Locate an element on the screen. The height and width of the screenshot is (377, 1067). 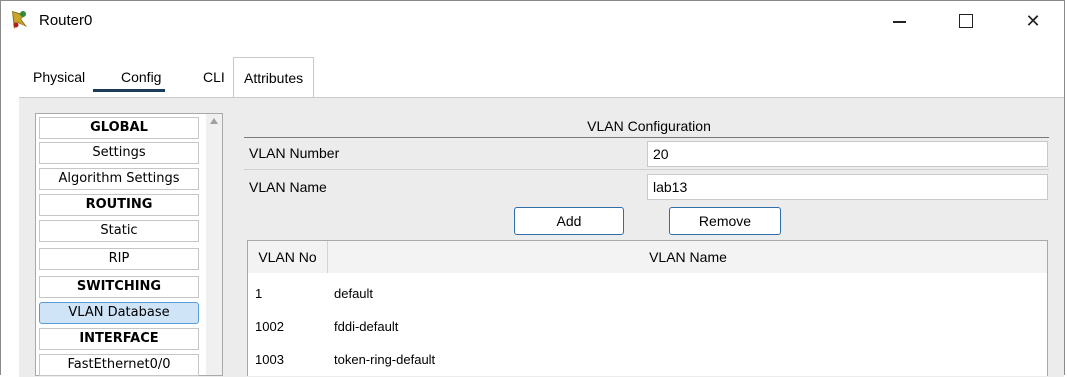
close-icon: ✕ is located at coordinates (1033, 20).